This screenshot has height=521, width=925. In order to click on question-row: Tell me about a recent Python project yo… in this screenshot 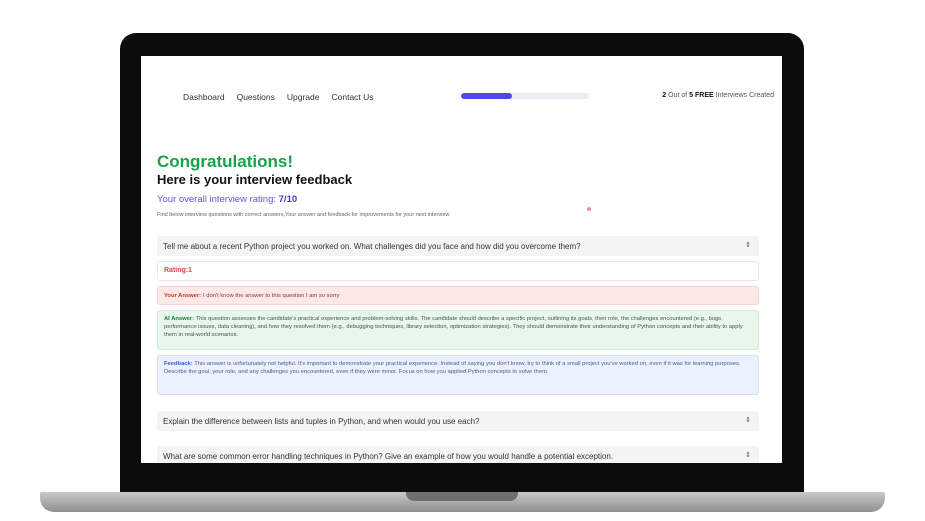, I will do `click(458, 246)`.